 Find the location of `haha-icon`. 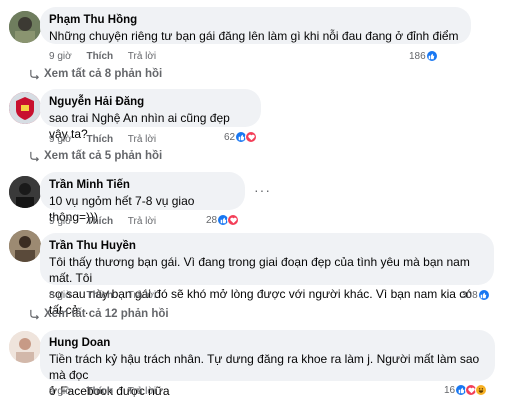

haha-icon is located at coordinates (481, 390).